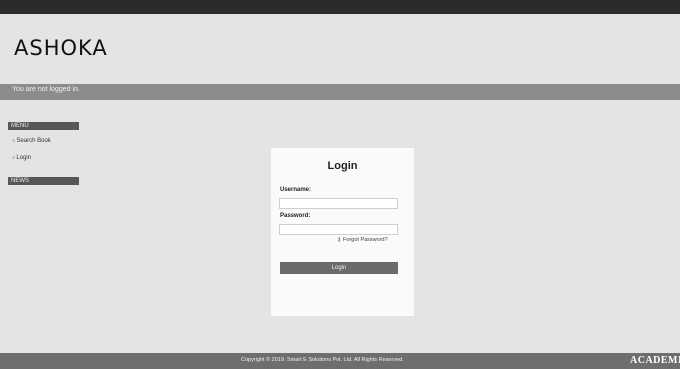 Image resolution: width=680 pixels, height=369 pixels. Describe the element at coordinates (31, 141) in the screenshot. I see `sidebar-item-search-book: Search Book` at that location.